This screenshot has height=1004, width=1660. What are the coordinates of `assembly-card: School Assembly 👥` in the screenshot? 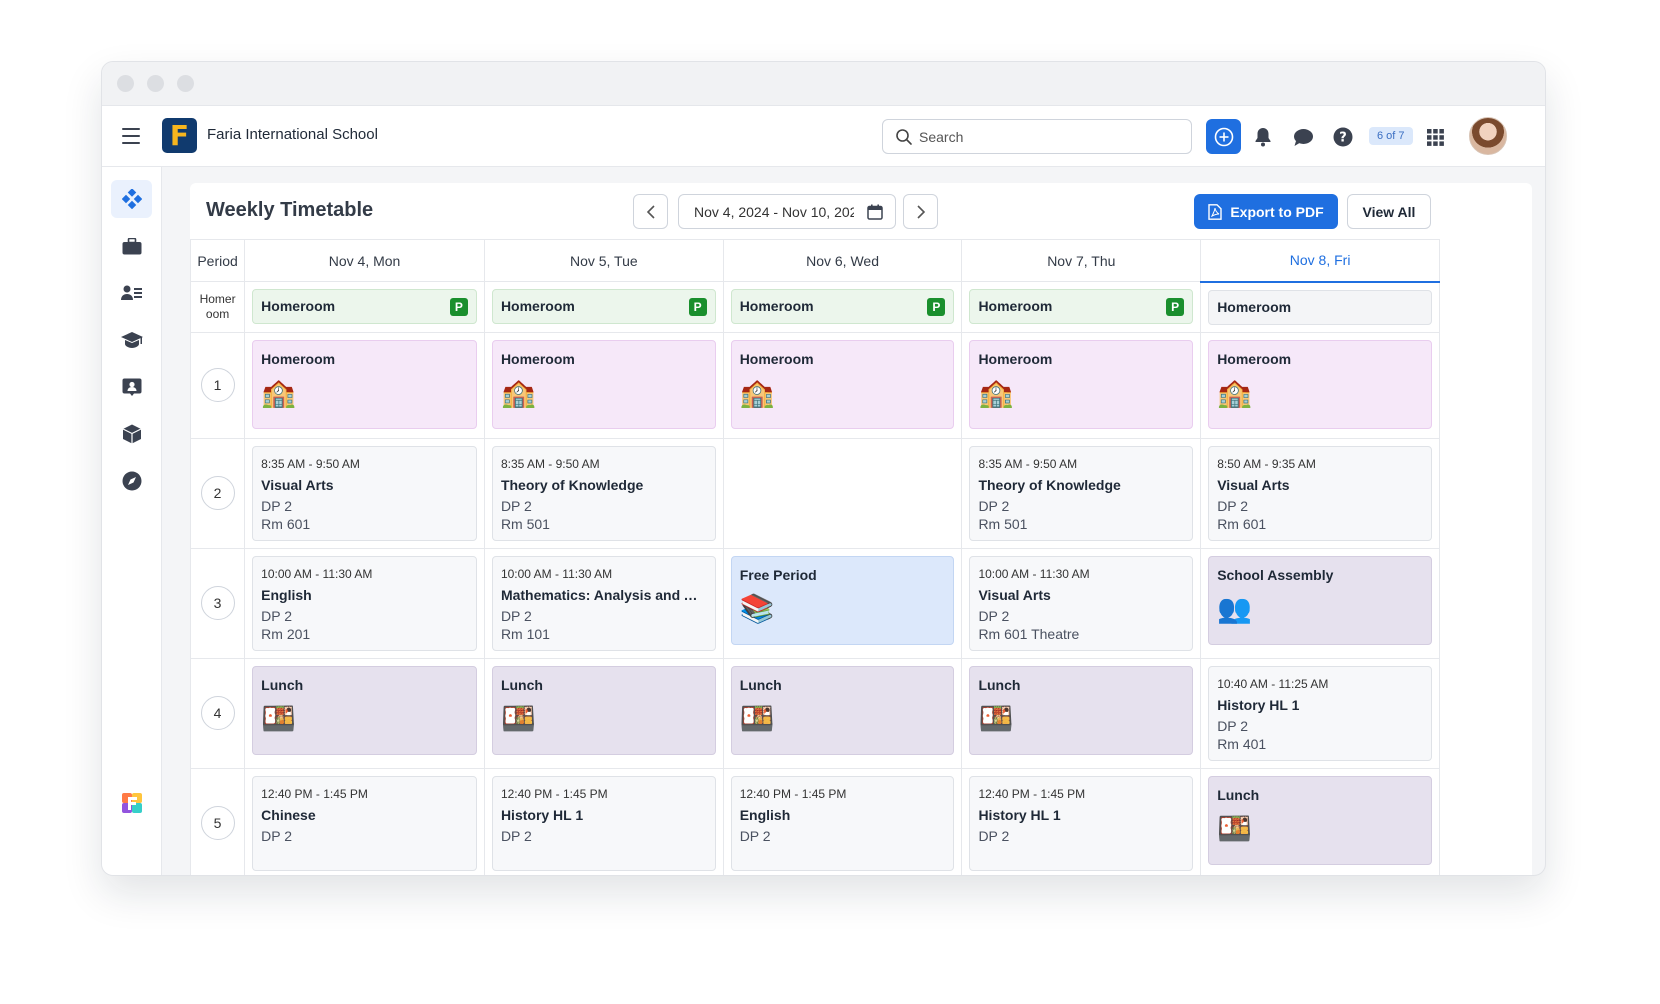 It's located at (1320, 600).